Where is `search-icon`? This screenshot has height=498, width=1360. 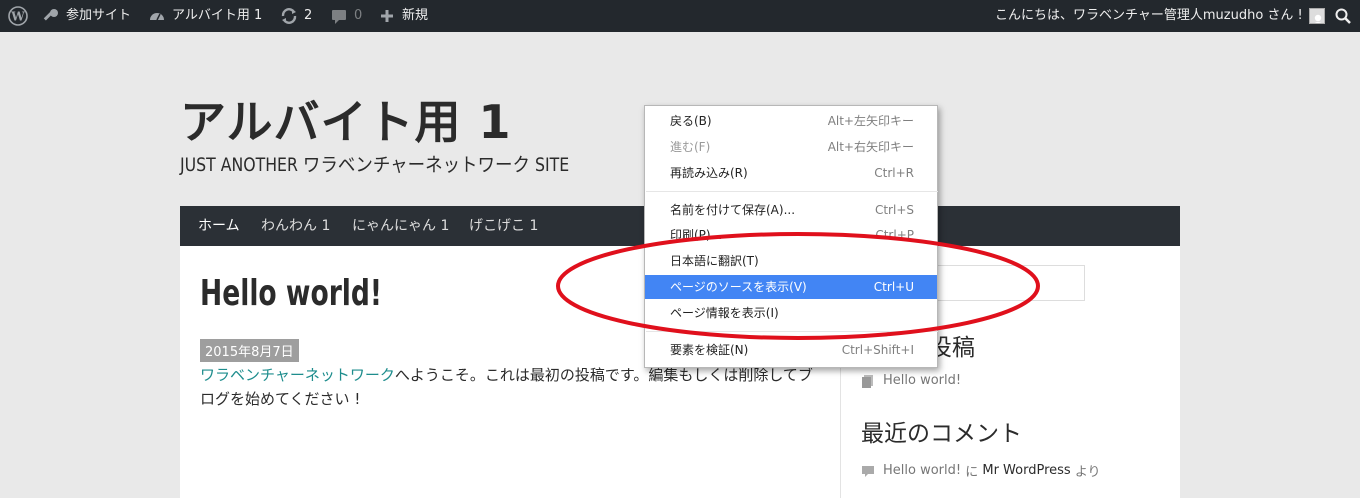
search-icon is located at coordinates (1343, 16).